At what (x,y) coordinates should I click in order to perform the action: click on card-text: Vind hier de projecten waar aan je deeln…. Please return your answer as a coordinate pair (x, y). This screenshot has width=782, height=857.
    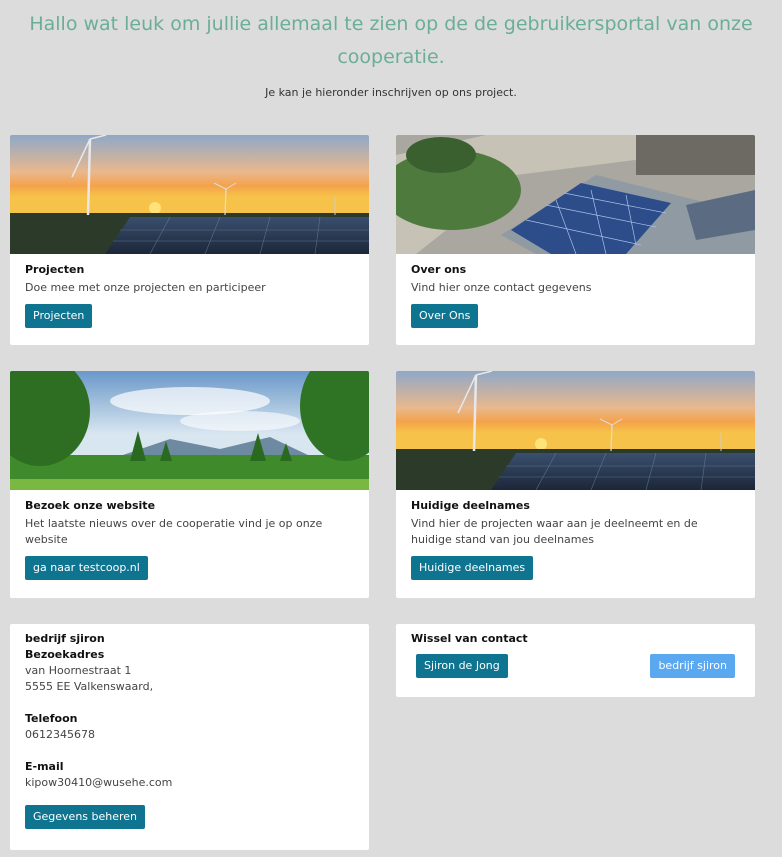
    Looking at the image, I should click on (554, 531).